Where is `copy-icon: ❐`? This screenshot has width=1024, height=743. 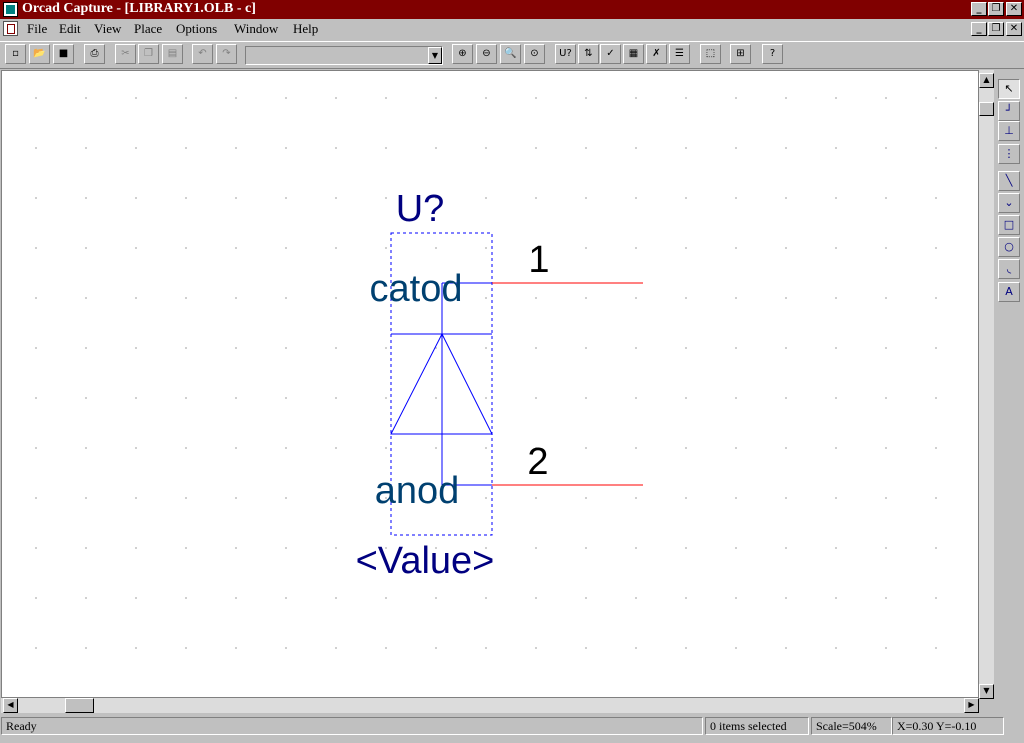
copy-icon: ❐ is located at coordinates (148, 54).